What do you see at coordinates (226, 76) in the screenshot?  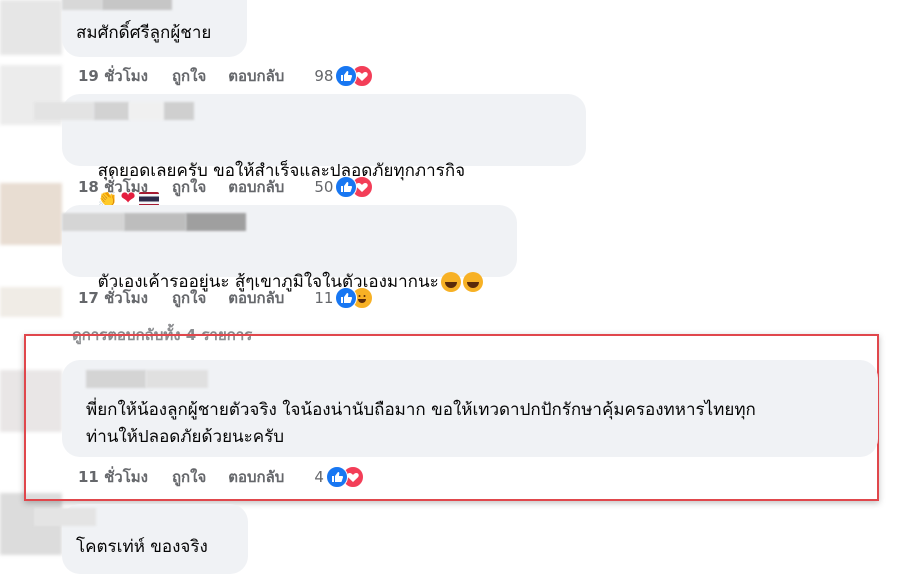 I see `comment-actions: 19 ชั่วโมง ถูกใจ ตอบกลับ 98` at bounding box center [226, 76].